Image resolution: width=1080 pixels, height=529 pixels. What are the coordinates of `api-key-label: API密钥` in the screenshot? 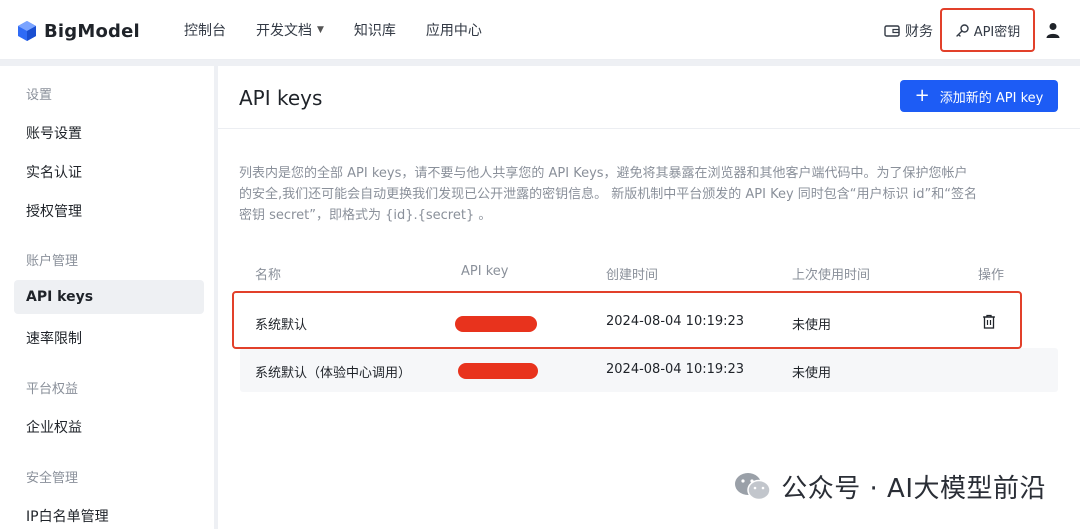 It's located at (997, 32).